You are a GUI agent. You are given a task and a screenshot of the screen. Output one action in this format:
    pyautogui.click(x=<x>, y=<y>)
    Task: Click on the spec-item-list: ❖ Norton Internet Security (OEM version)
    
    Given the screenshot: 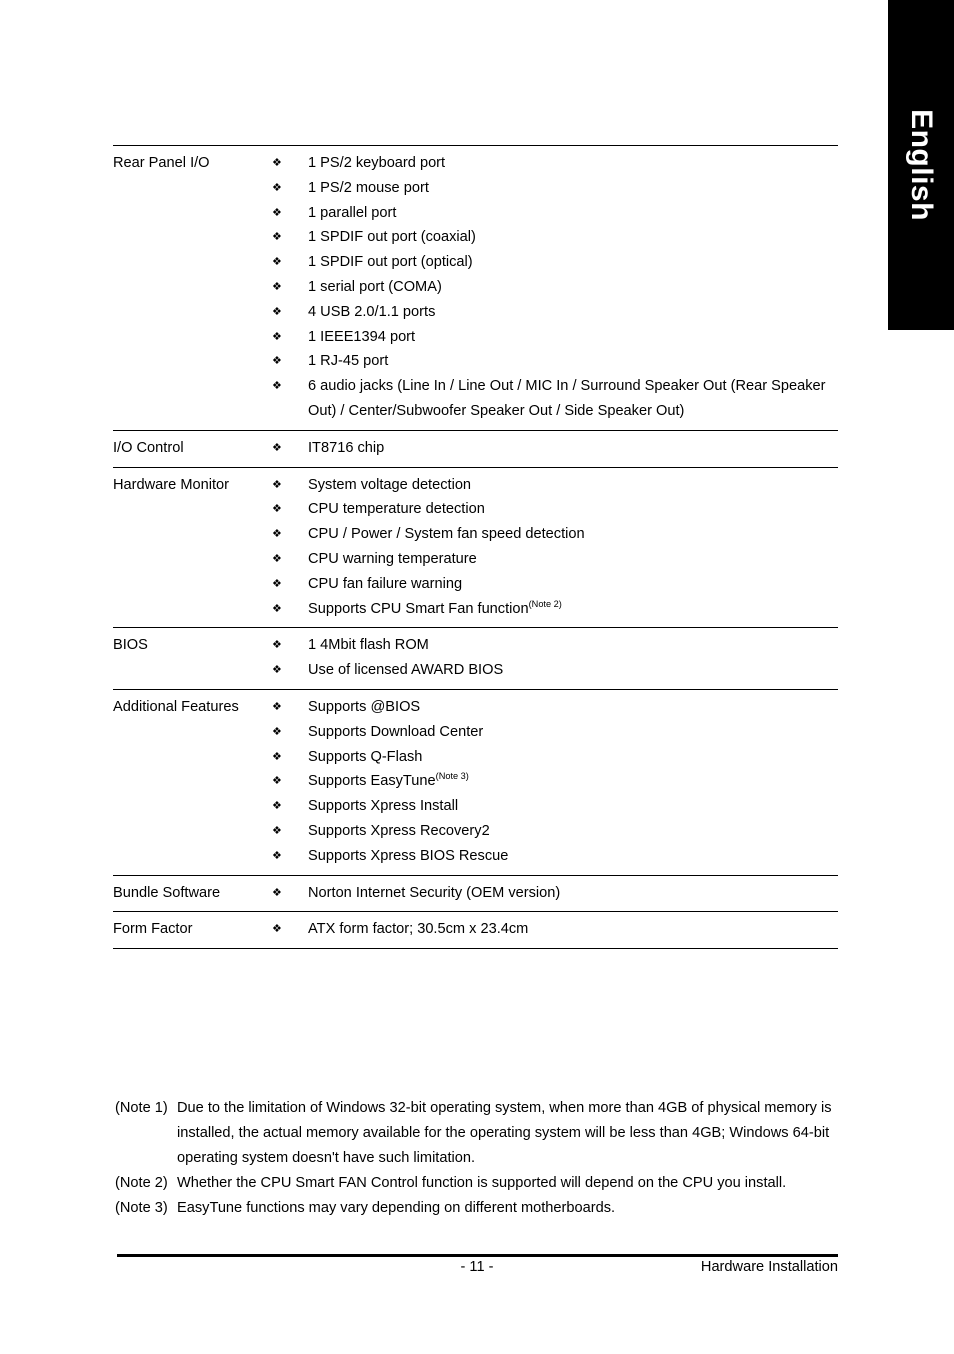 What is the action you would take?
    pyautogui.click(x=555, y=893)
    